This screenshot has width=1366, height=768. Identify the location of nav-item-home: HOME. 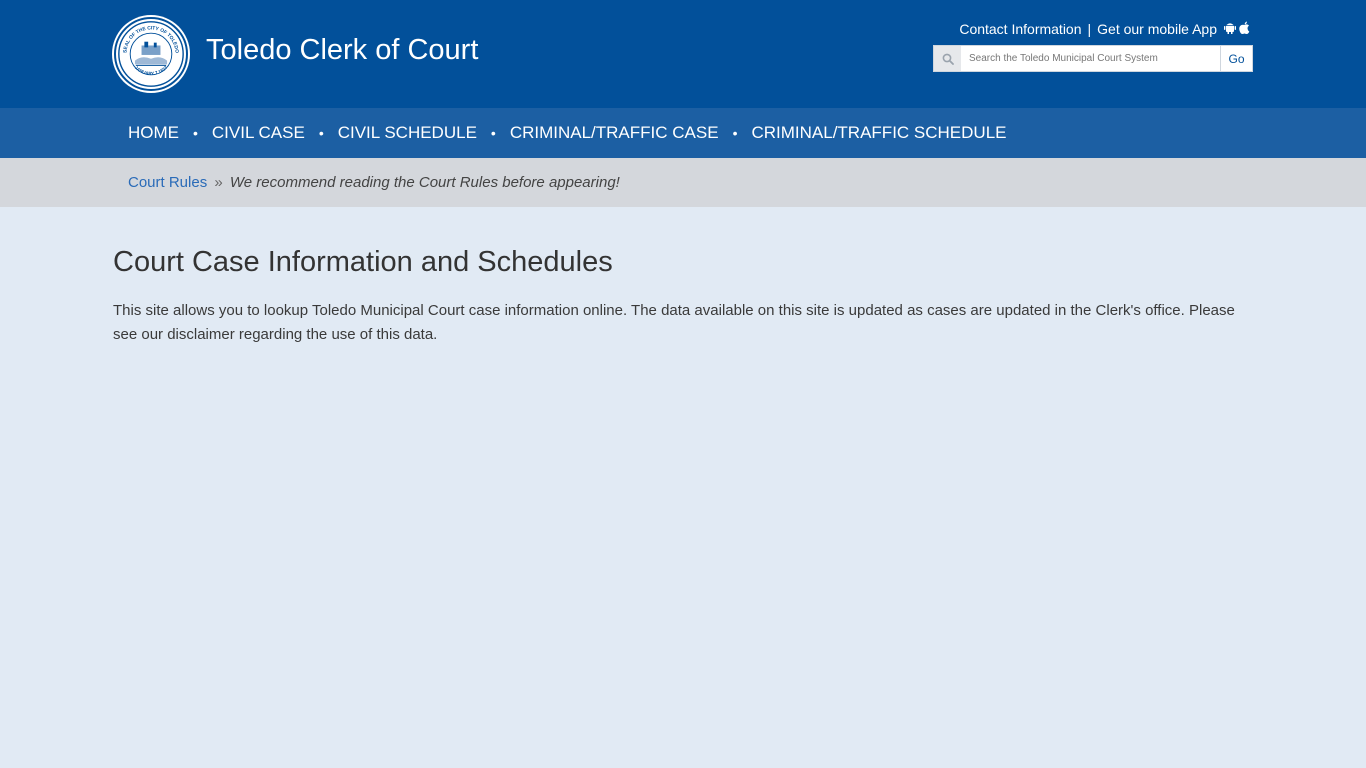
(153, 133).